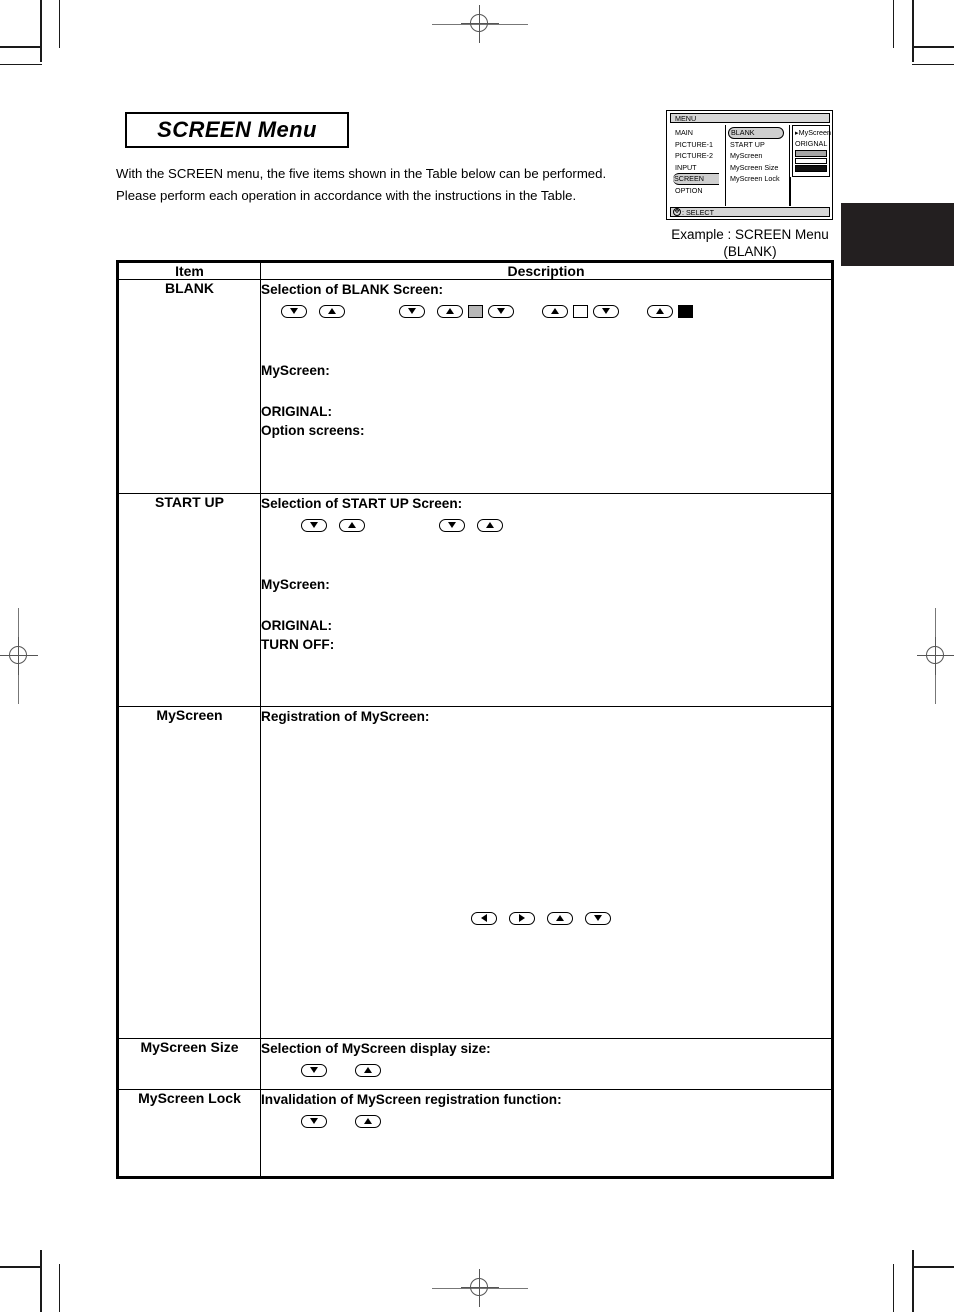 The height and width of the screenshot is (1312, 954). Describe the element at coordinates (296, 411) in the screenshot. I see `blank-subhead-original: ORIGINAL:` at that location.